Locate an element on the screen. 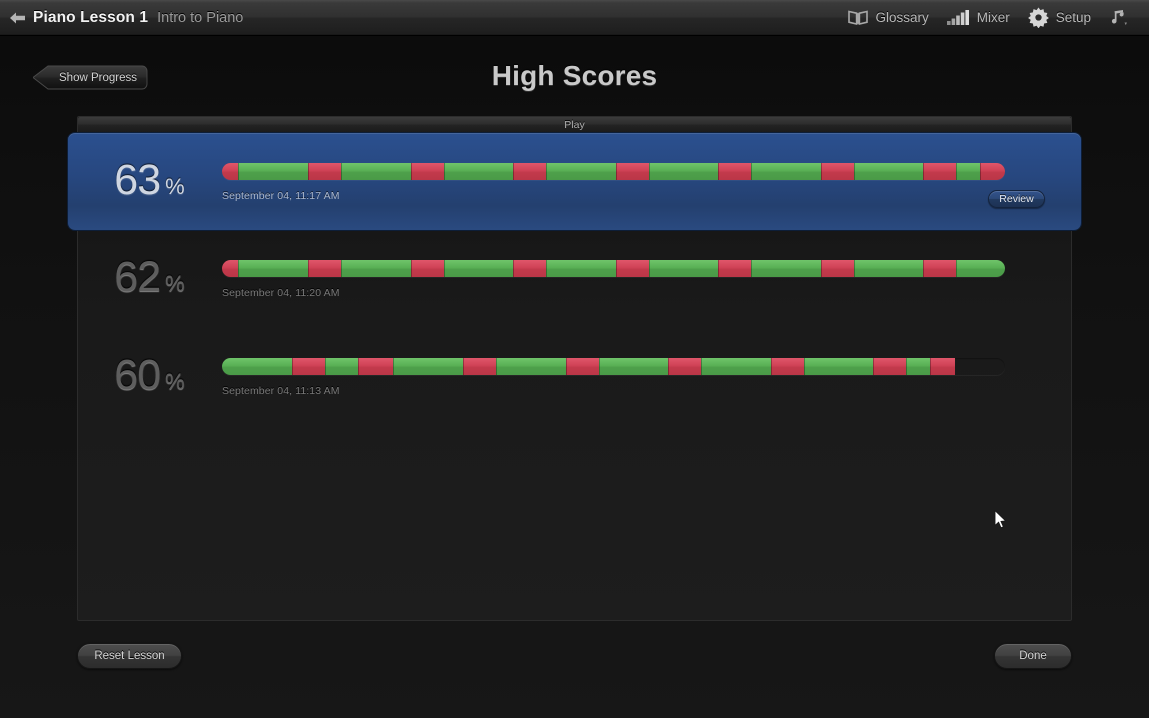 The image size is (1149, 718). score-row-body: September 04, 11:20 AM is located at coordinates (647, 264).